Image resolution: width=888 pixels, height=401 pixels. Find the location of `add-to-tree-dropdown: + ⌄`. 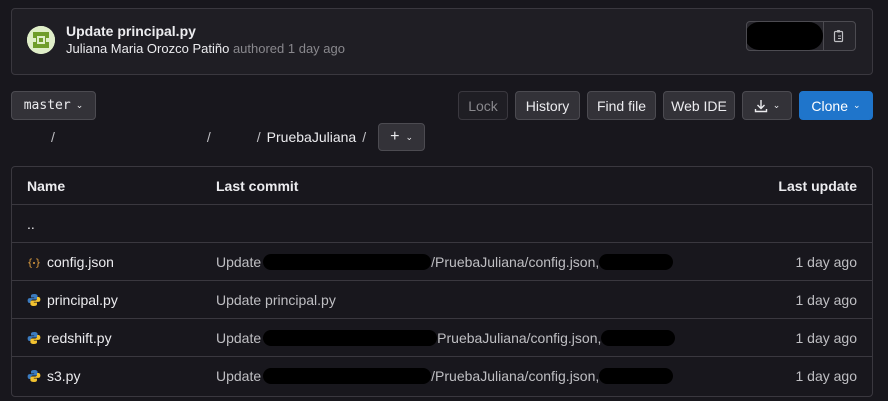

add-to-tree-dropdown: + ⌄ is located at coordinates (402, 137).